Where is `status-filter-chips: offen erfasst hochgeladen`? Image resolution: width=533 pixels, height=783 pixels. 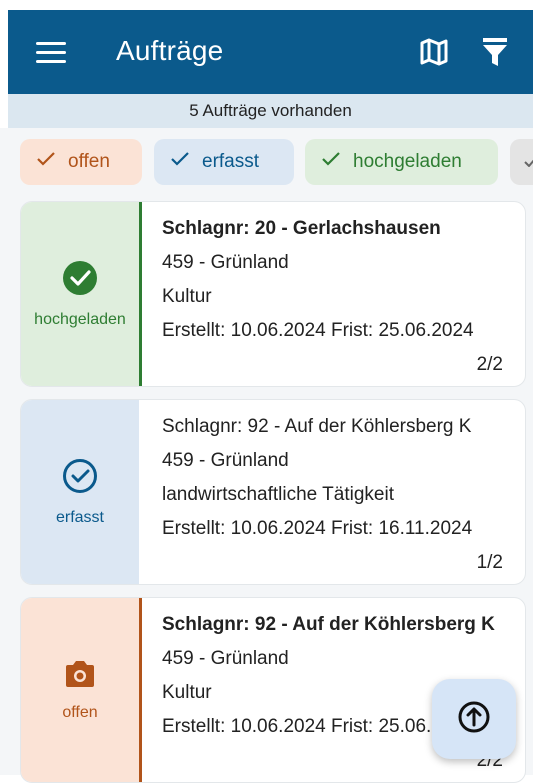 status-filter-chips: offen erfasst hochgeladen is located at coordinates (266, 162).